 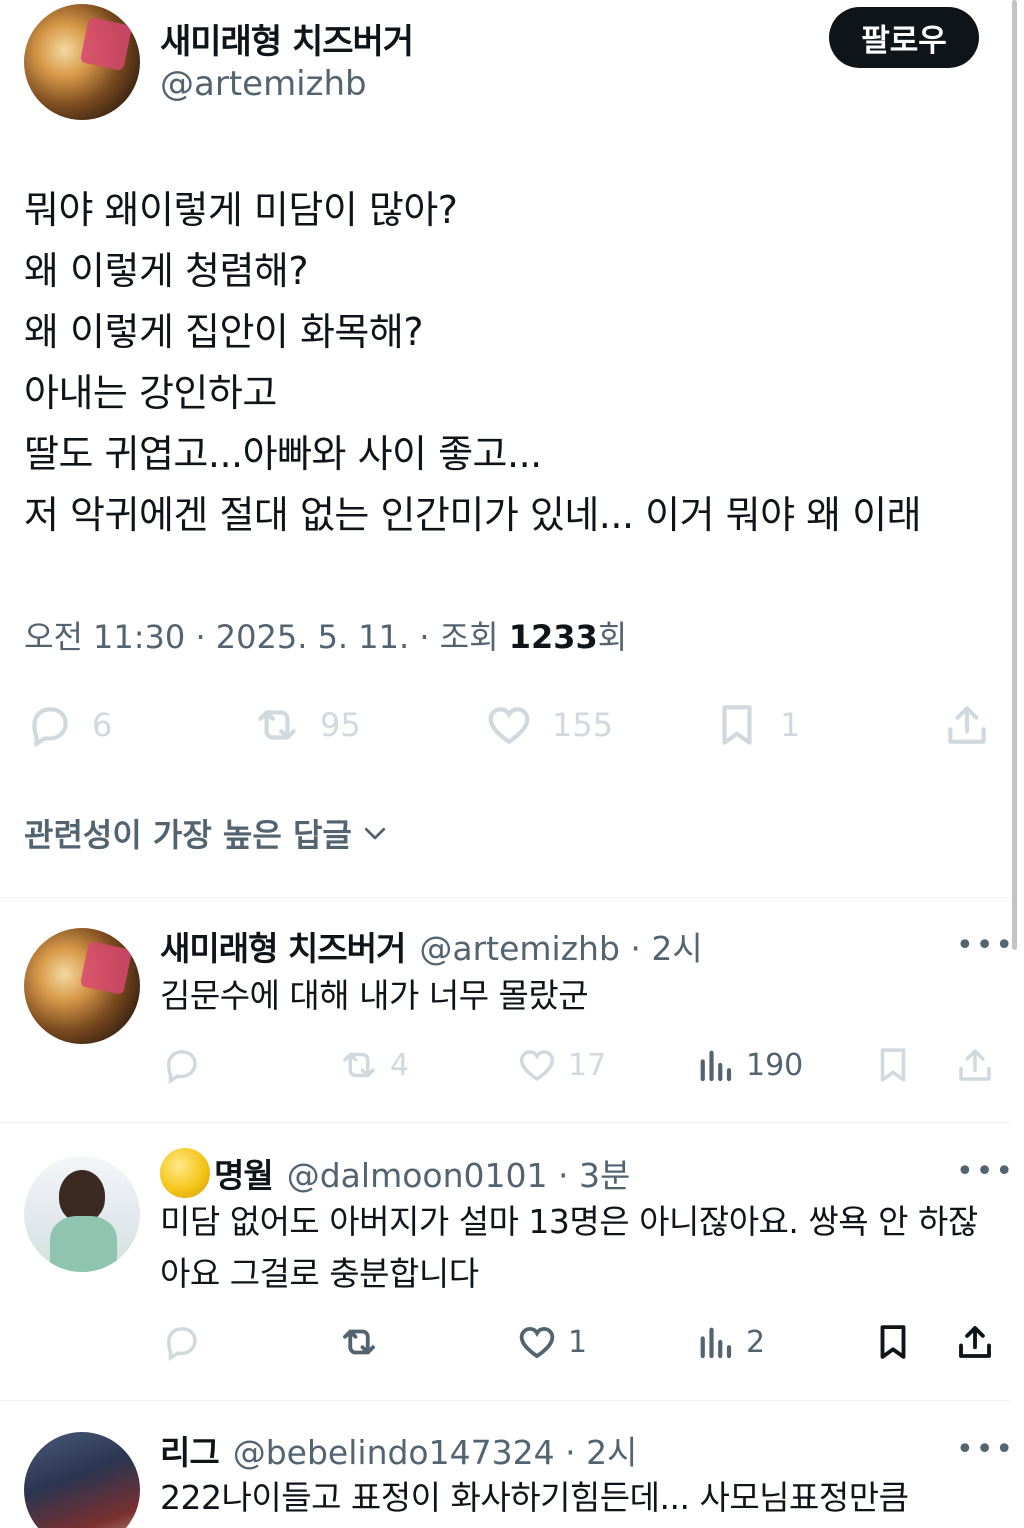 I want to click on tweet-line: 아내는 강인하고, so click(x=150, y=393).